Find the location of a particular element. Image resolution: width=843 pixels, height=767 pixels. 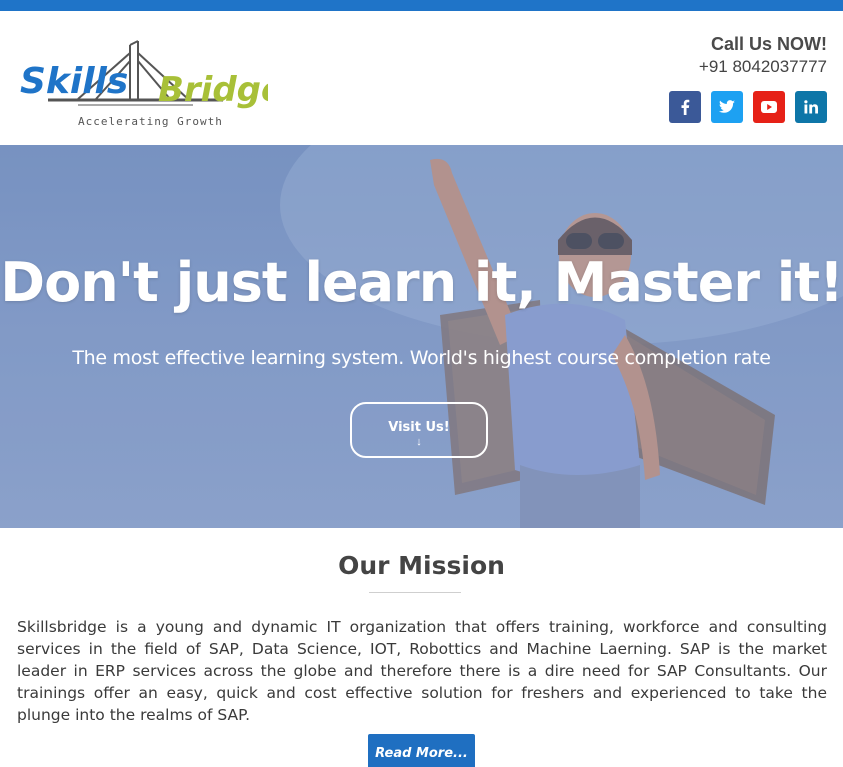

twitter-icon is located at coordinates (727, 106).